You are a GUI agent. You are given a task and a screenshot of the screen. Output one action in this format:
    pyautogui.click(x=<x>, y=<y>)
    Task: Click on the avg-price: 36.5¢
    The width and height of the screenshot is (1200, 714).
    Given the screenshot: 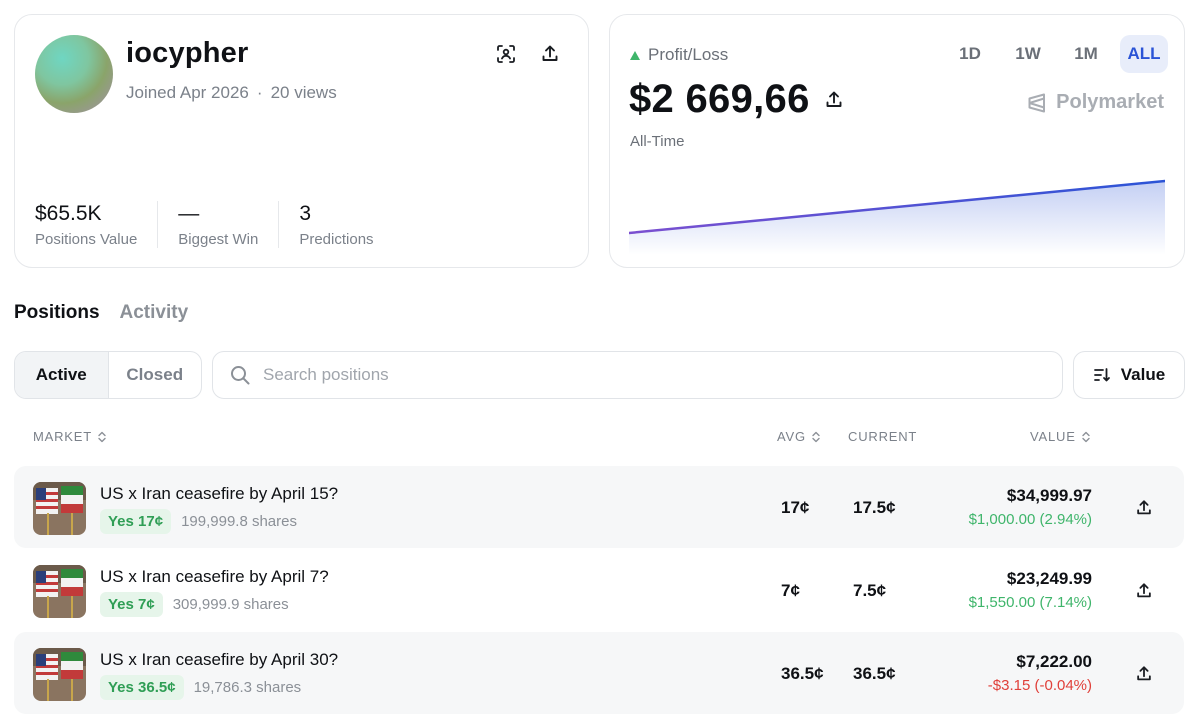 What is the action you would take?
    pyautogui.click(x=802, y=673)
    